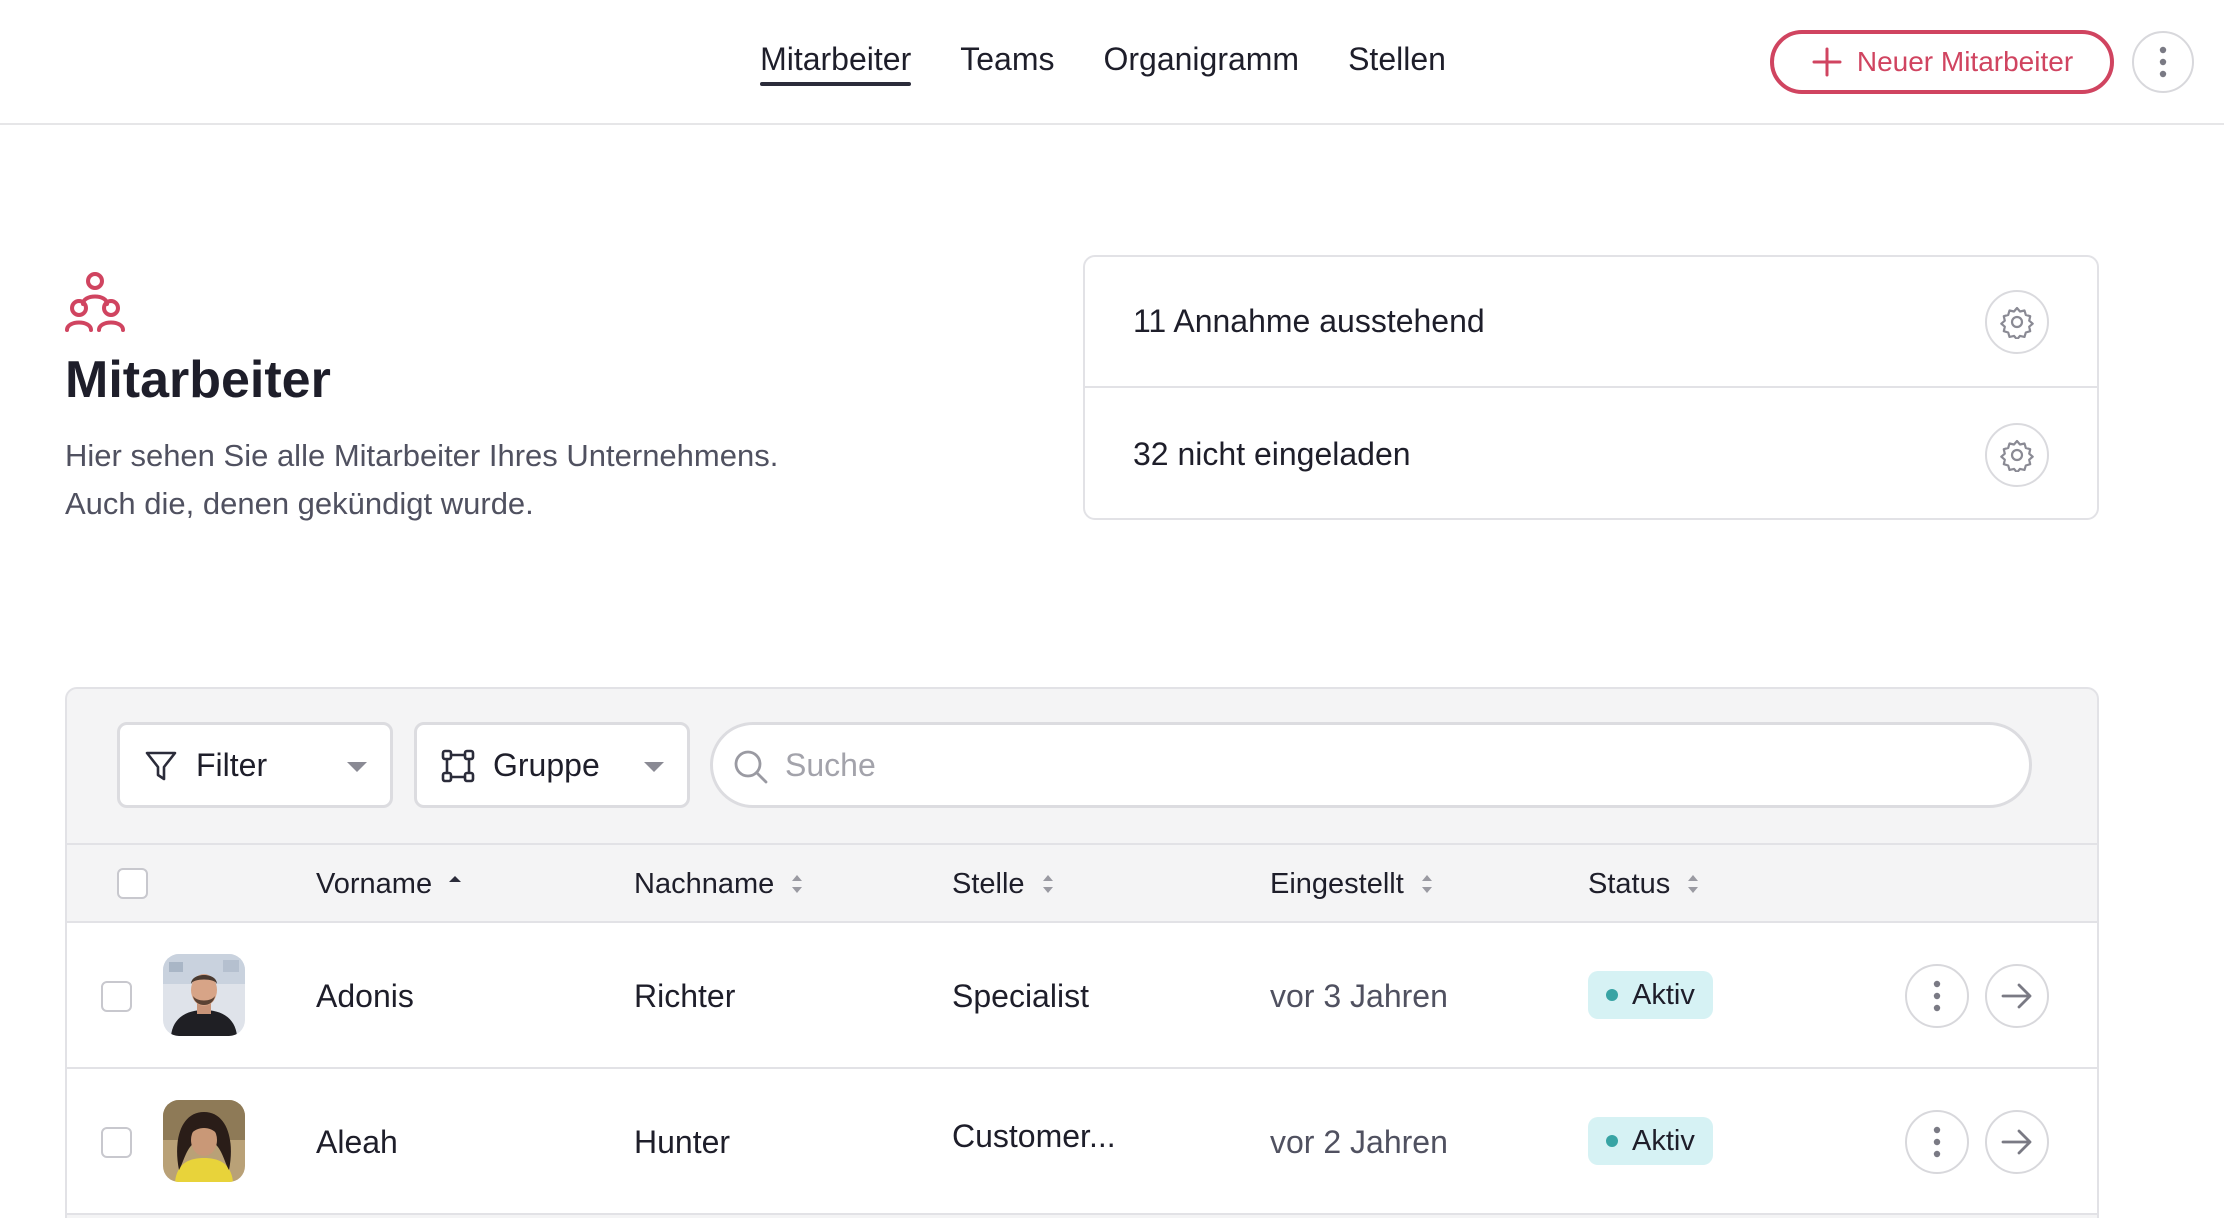 The height and width of the screenshot is (1218, 2224). I want to click on column-header-stelle: Stelle, so click(1003, 884).